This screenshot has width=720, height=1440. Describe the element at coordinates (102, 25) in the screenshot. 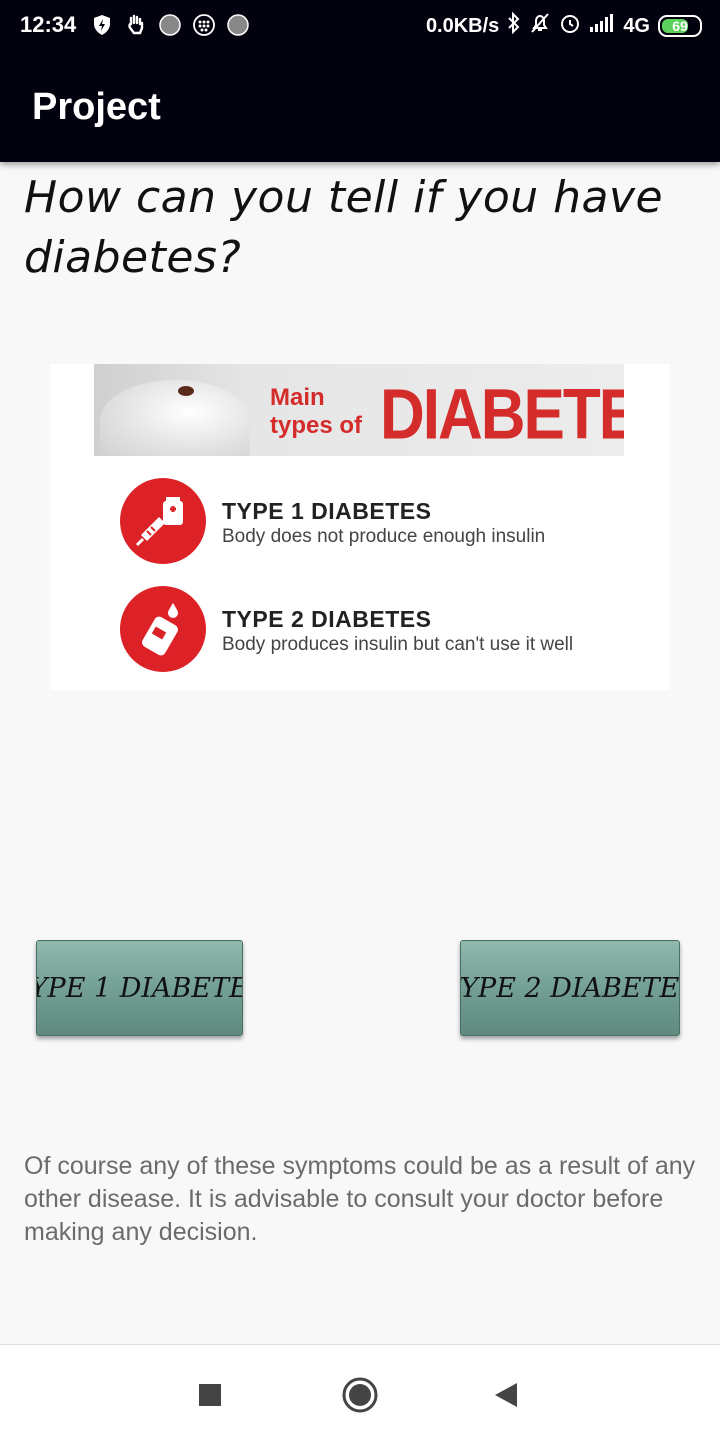

I see `shield-icon` at that location.